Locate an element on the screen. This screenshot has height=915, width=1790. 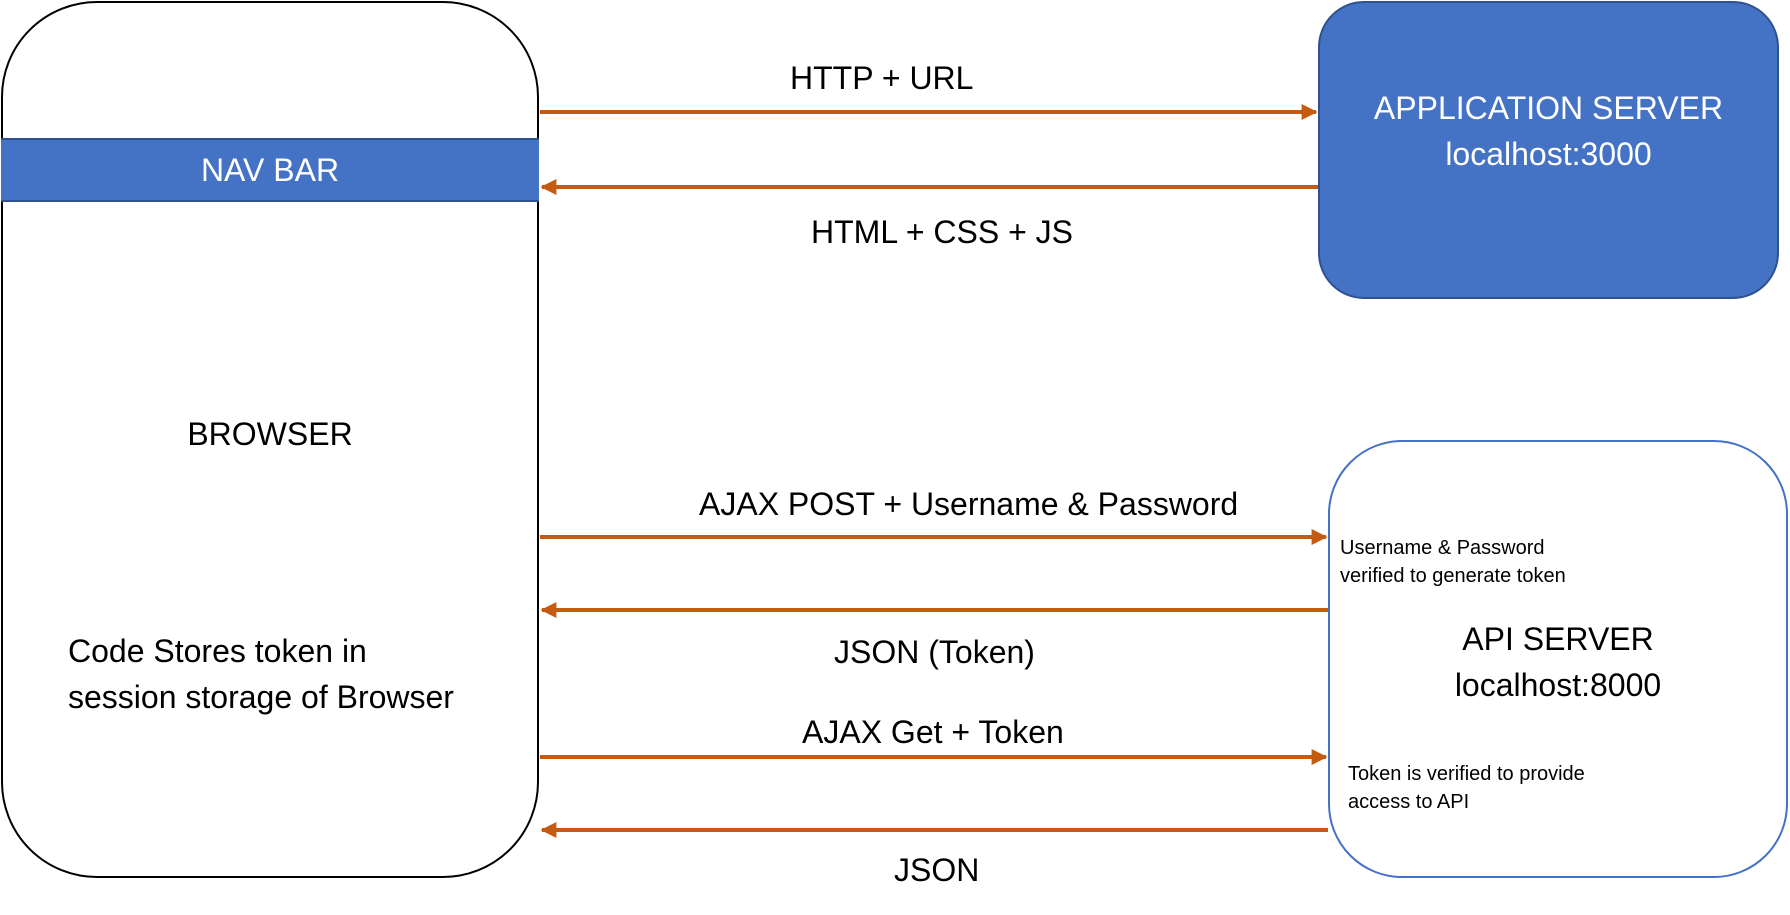
flow-label-html-css-js: HTML + CSS + JS is located at coordinates (942, 232).